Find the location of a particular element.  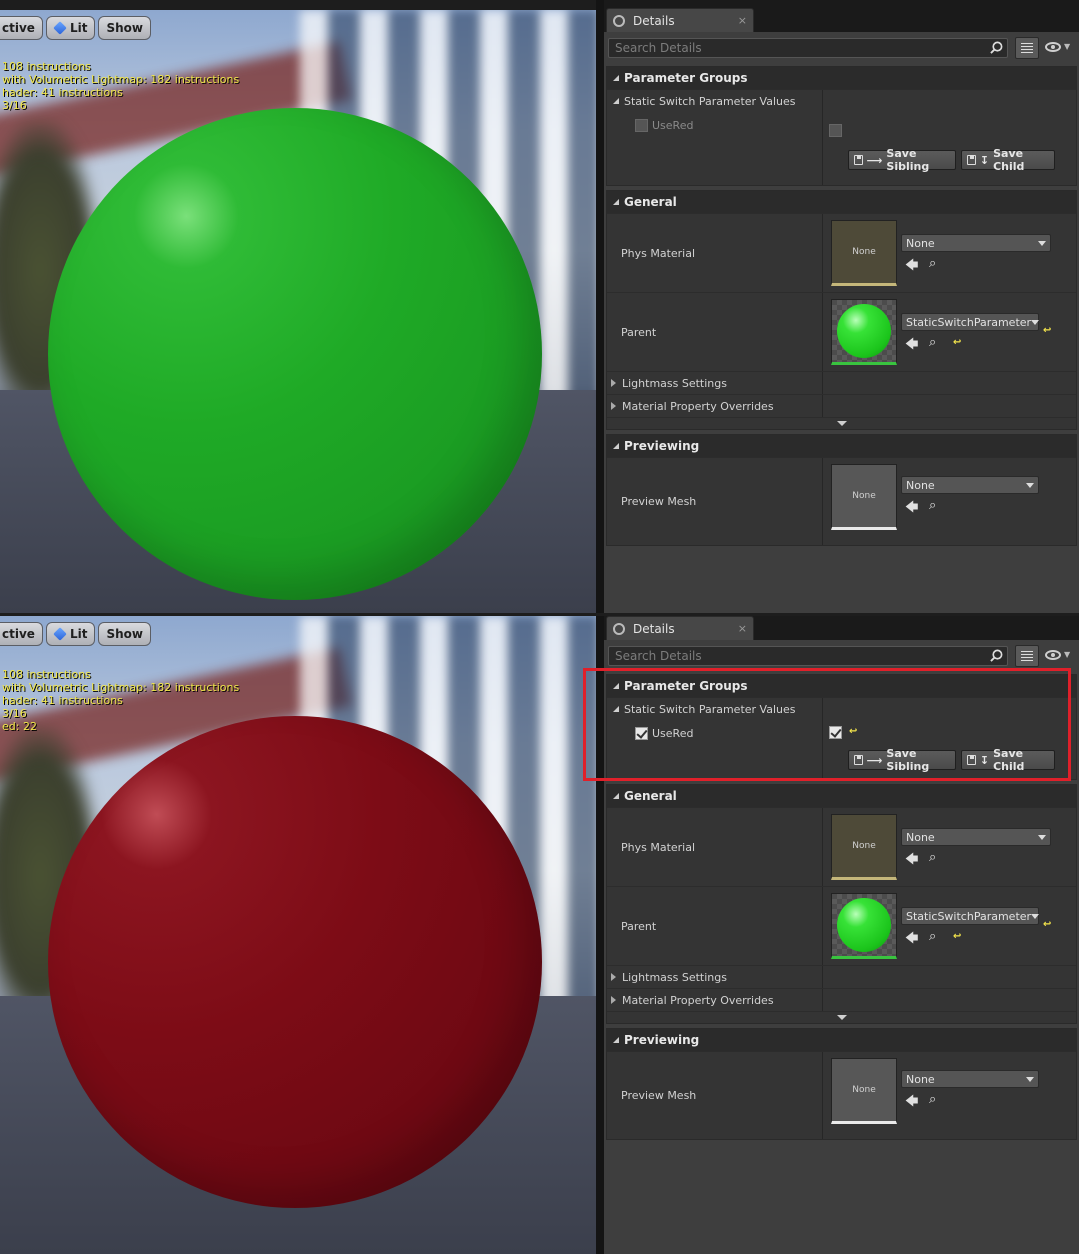

phys-material-row: Phys Material None None 🡄 ⌕ is located at coordinates (841, 846).